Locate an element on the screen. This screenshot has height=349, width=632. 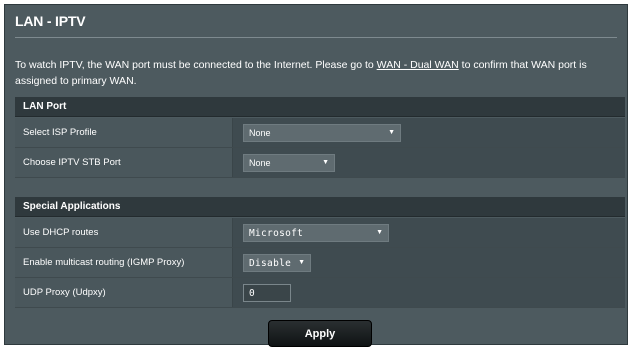
apply-button: Apply is located at coordinates (320, 333).